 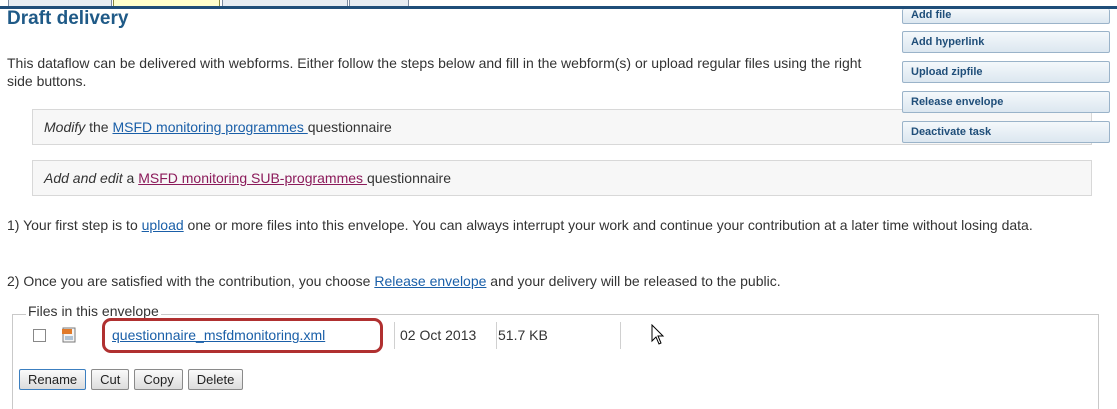 I want to click on delete-button: Delete, so click(x=215, y=379).